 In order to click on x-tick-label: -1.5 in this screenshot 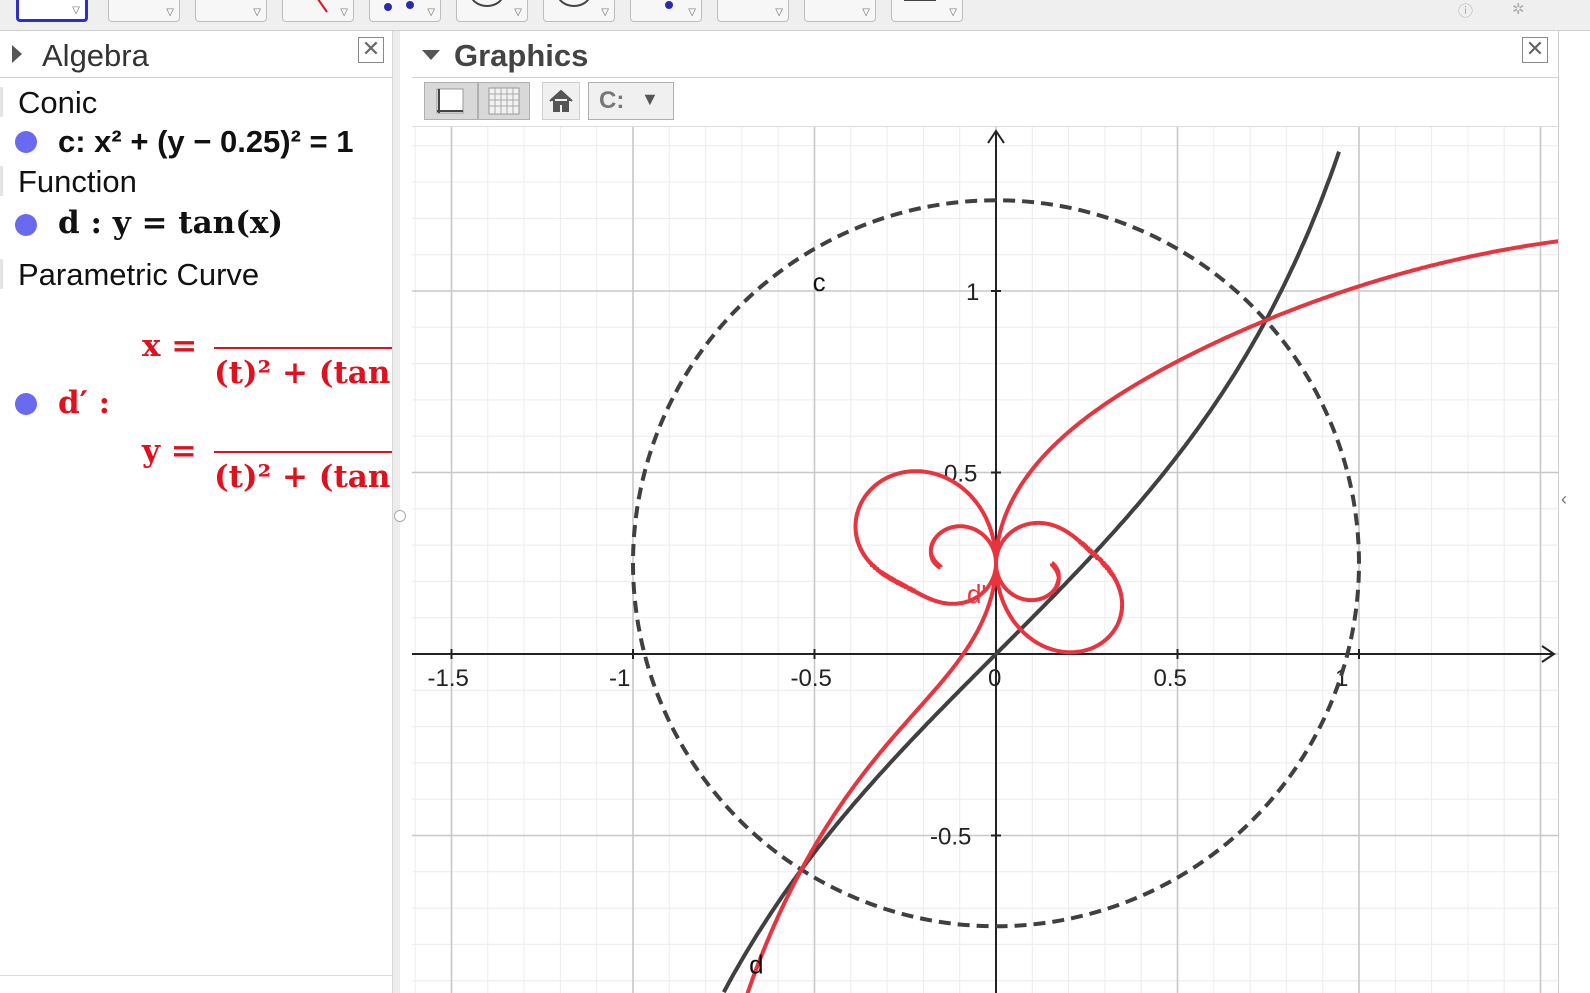, I will do `click(448, 678)`.